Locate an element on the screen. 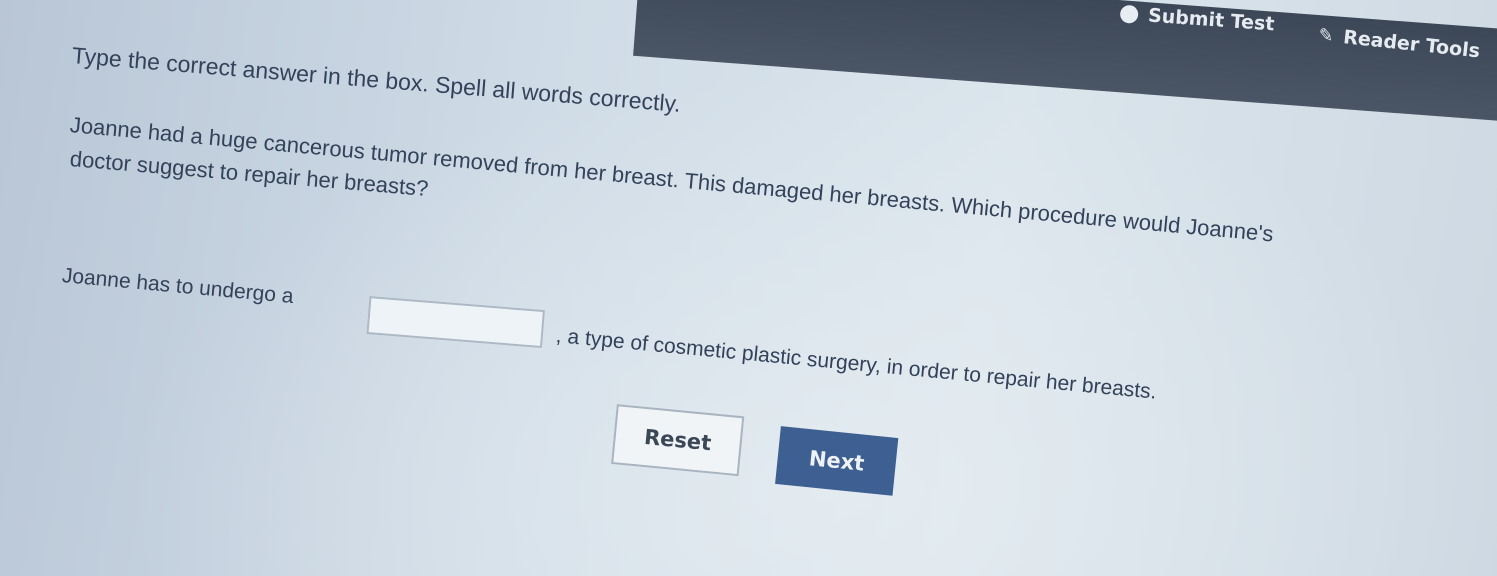  answer-input is located at coordinates (455, 322).